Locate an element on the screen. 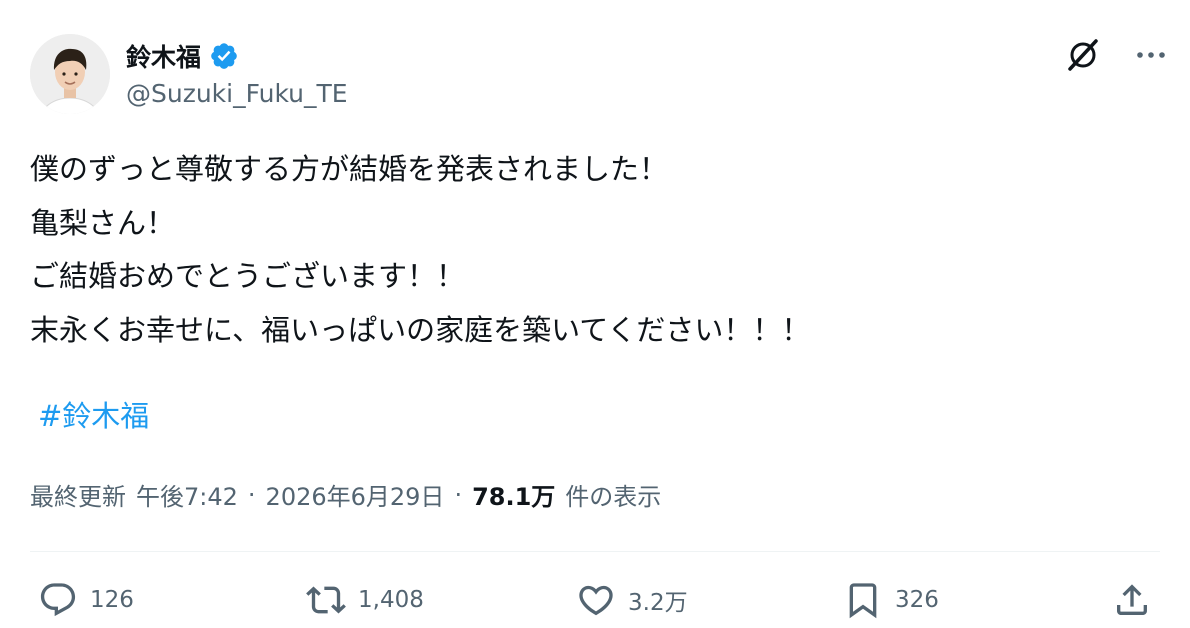  profile-photo is located at coordinates (70, 74).